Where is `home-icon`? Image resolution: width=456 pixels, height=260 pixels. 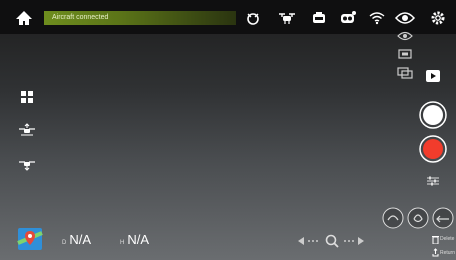 home-icon is located at coordinates (24, 18).